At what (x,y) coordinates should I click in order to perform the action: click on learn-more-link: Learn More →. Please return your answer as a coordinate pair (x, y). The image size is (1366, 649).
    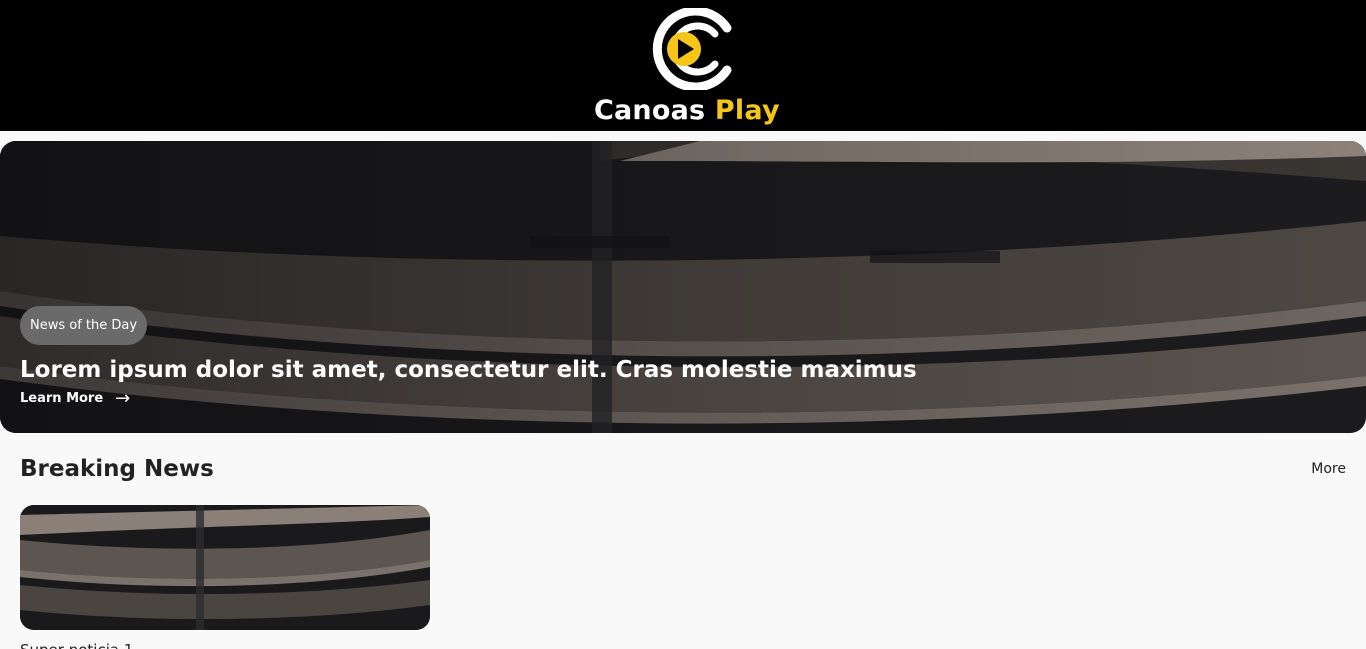
    Looking at the image, I should click on (75, 398).